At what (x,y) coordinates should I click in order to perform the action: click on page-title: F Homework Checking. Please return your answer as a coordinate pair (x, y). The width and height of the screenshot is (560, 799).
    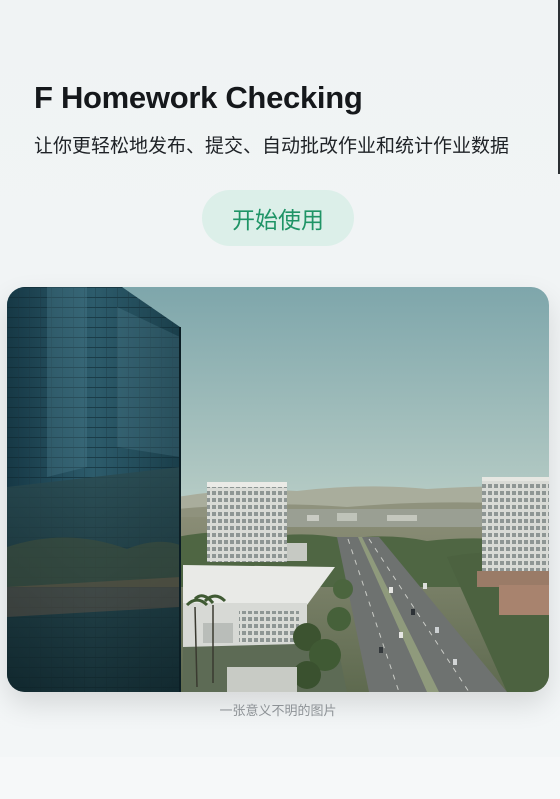
    Looking at the image, I should click on (198, 97).